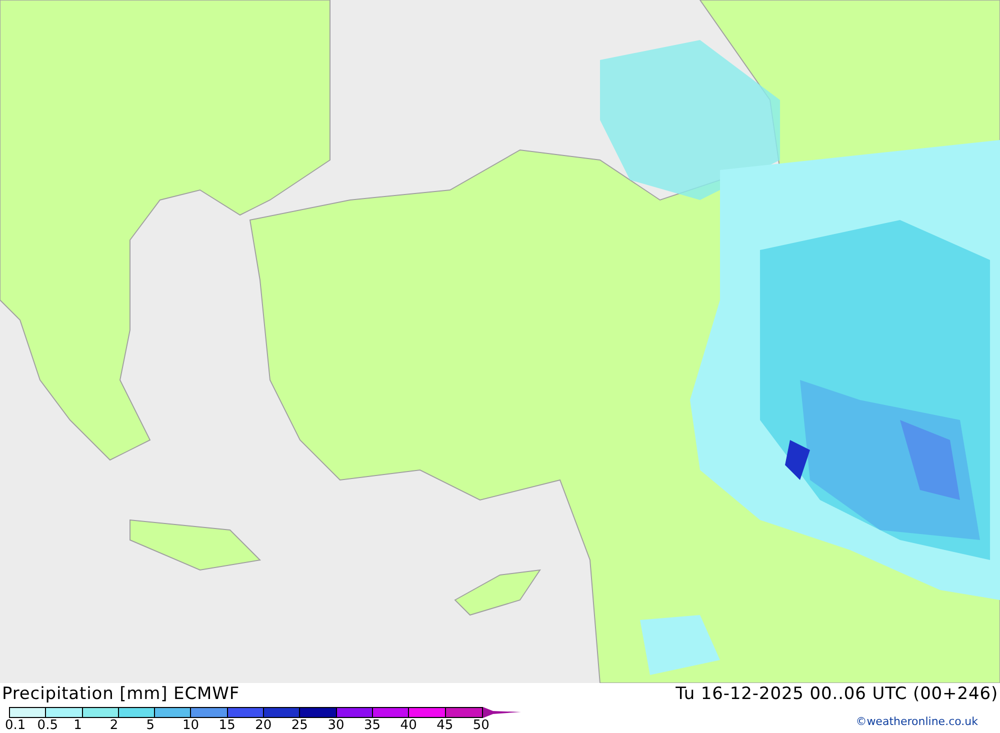 The width and height of the screenshot is (1000, 733). Describe the element at coordinates (837, 694) in the screenshot. I see `valid-time: Tu 16-12-2025 00..06 UTC (00+246)` at that location.